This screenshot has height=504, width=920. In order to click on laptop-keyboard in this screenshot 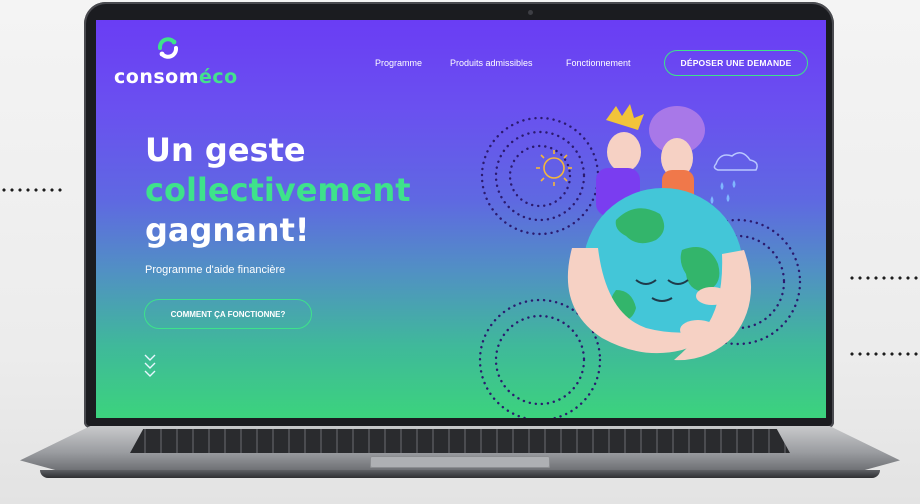, I will do `click(460, 441)`.